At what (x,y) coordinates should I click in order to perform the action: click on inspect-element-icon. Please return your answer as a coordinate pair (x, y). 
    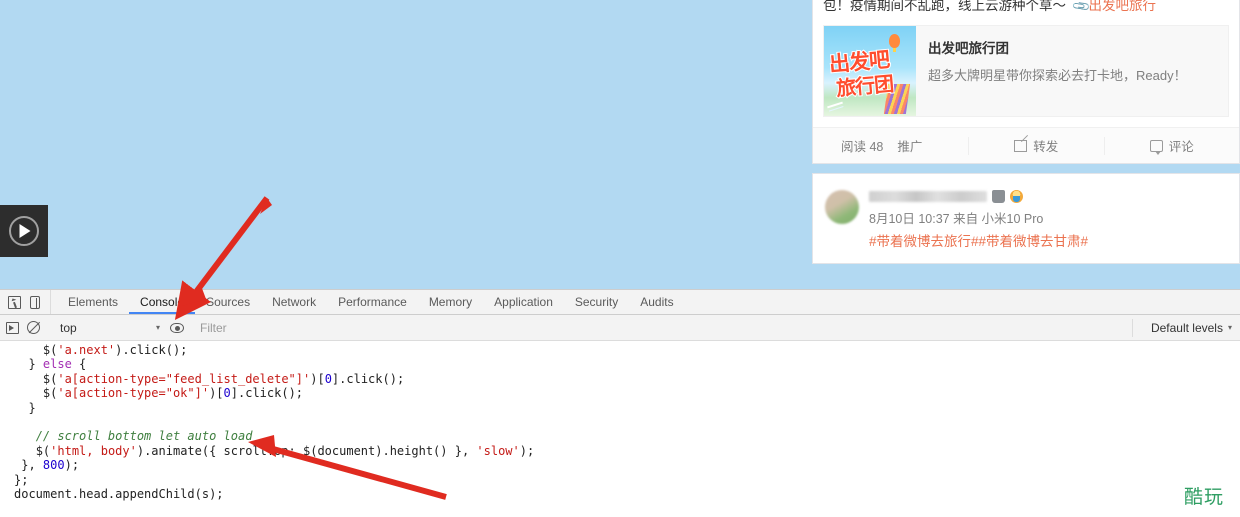
    Looking at the image, I should click on (14, 302).